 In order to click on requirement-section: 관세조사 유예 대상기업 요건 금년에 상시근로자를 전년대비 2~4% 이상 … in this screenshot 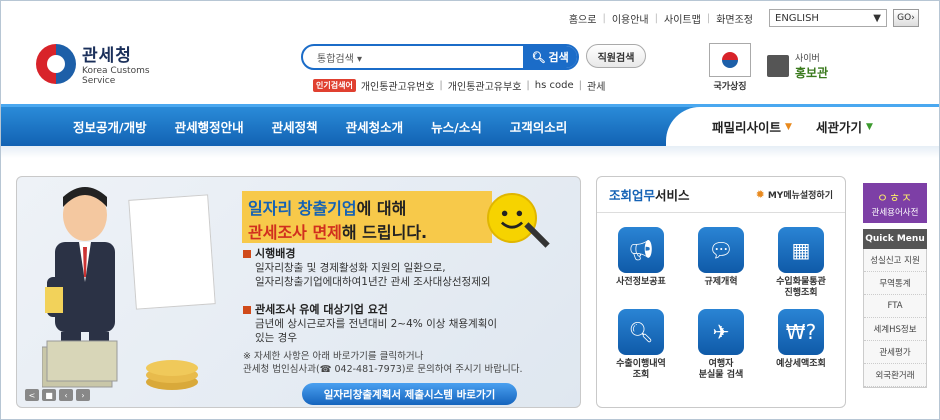, I will do `click(370, 324)`.